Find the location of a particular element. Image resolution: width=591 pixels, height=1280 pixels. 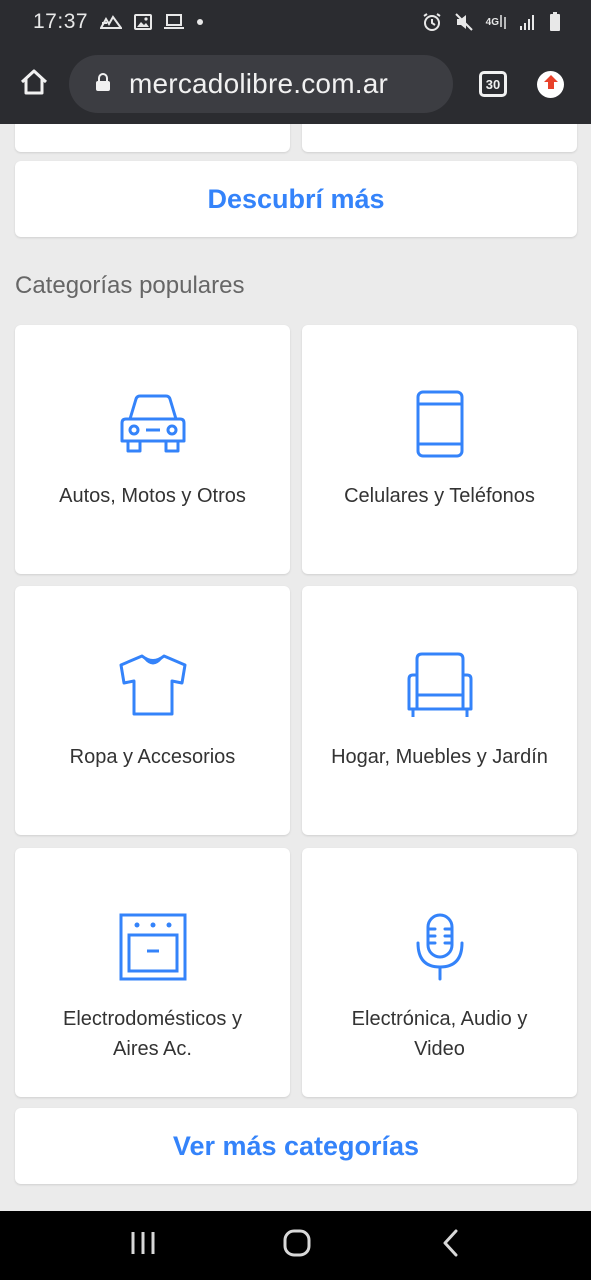

system-nav-bar is located at coordinates (295, 1245).